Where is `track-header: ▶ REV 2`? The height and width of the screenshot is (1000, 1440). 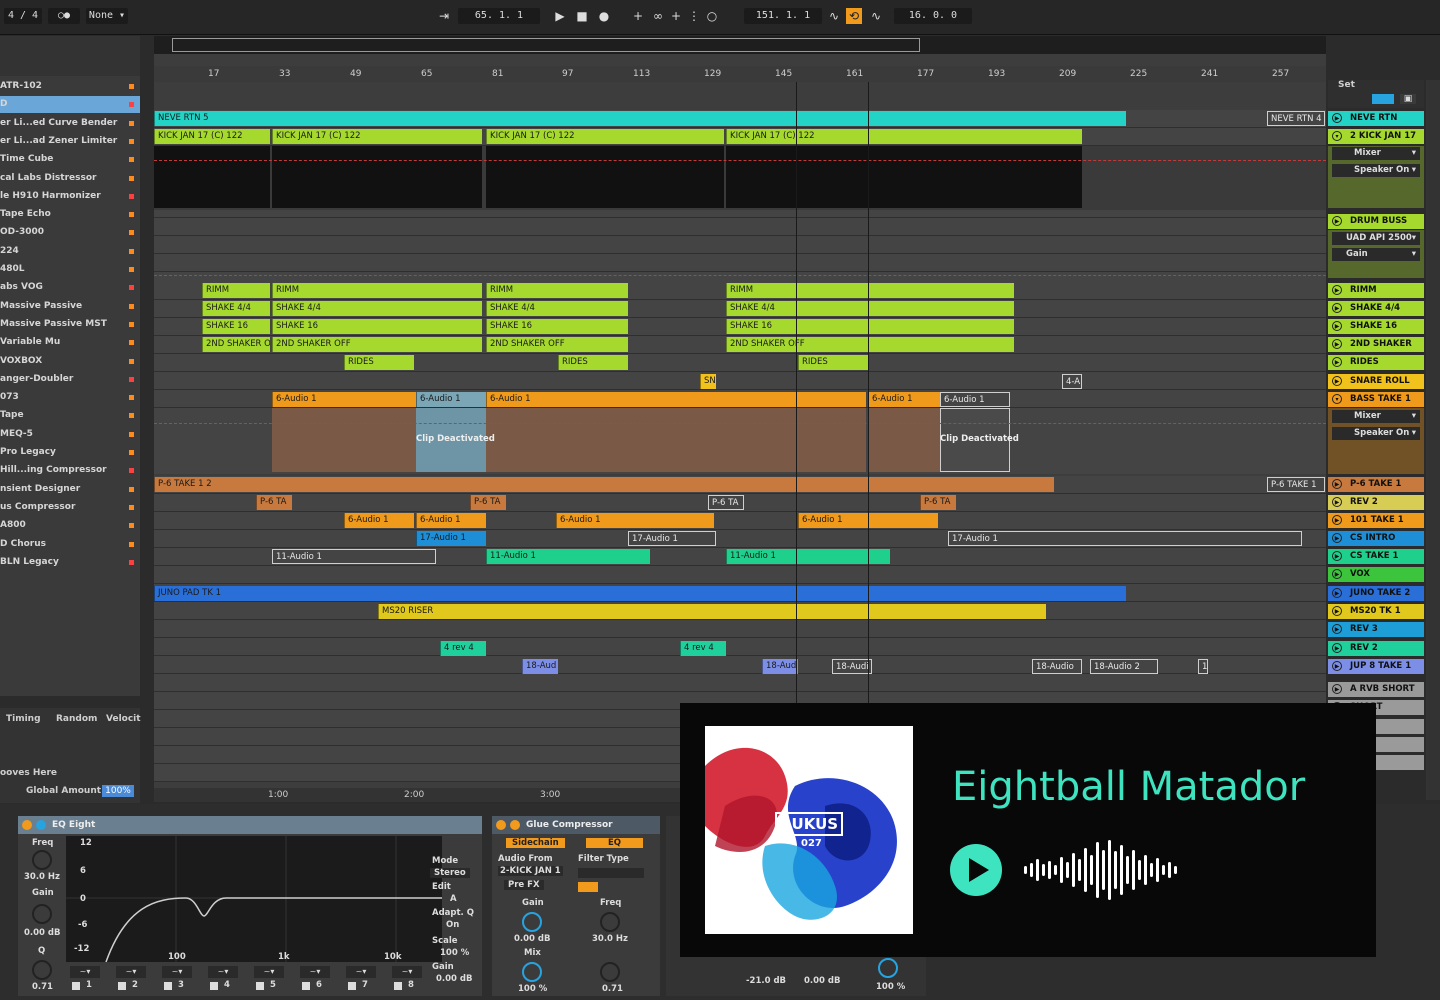 track-header: ▶ REV 2 is located at coordinates (1376, 648).